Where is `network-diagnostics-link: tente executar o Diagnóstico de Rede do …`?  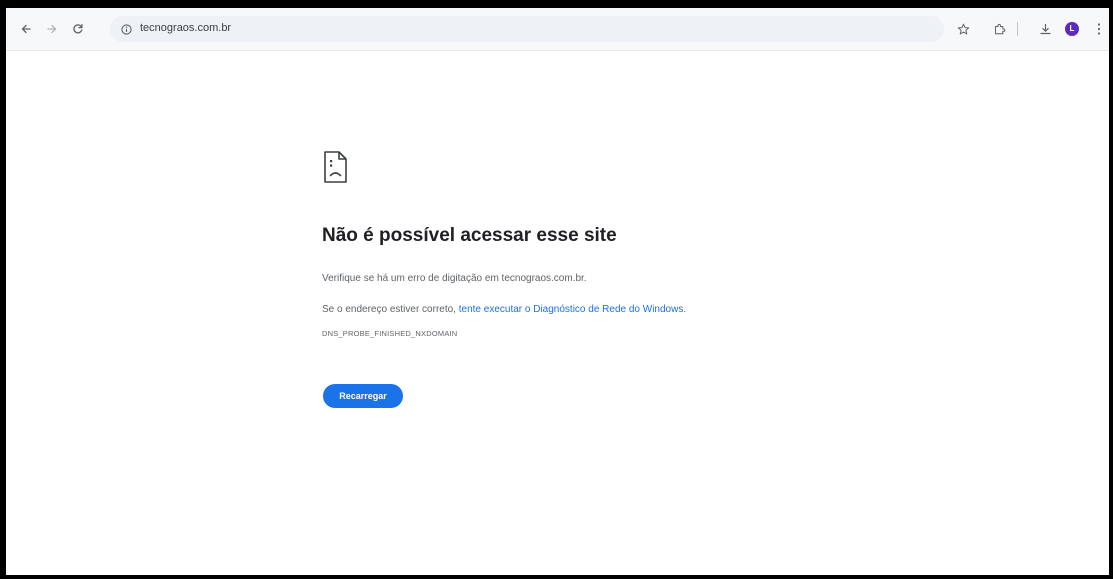
network-diagnostics-link: tente executar o Diagnóstico de Rede do … is located at coordinates (571, 309).